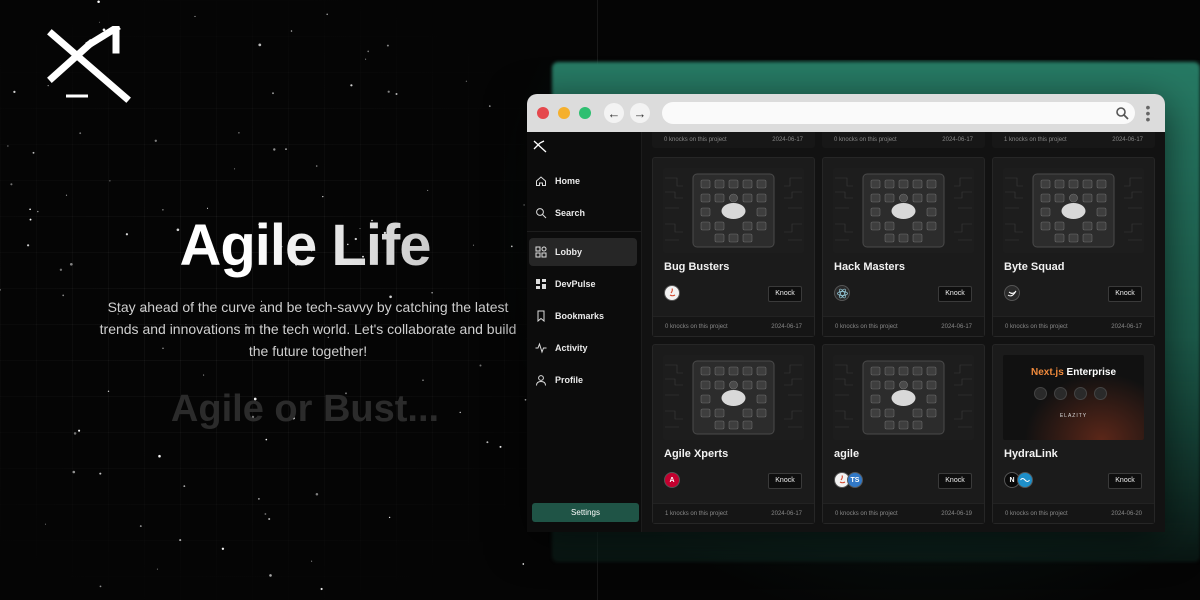  I want to click on project-name: HydraLink, so click(1031, 454).